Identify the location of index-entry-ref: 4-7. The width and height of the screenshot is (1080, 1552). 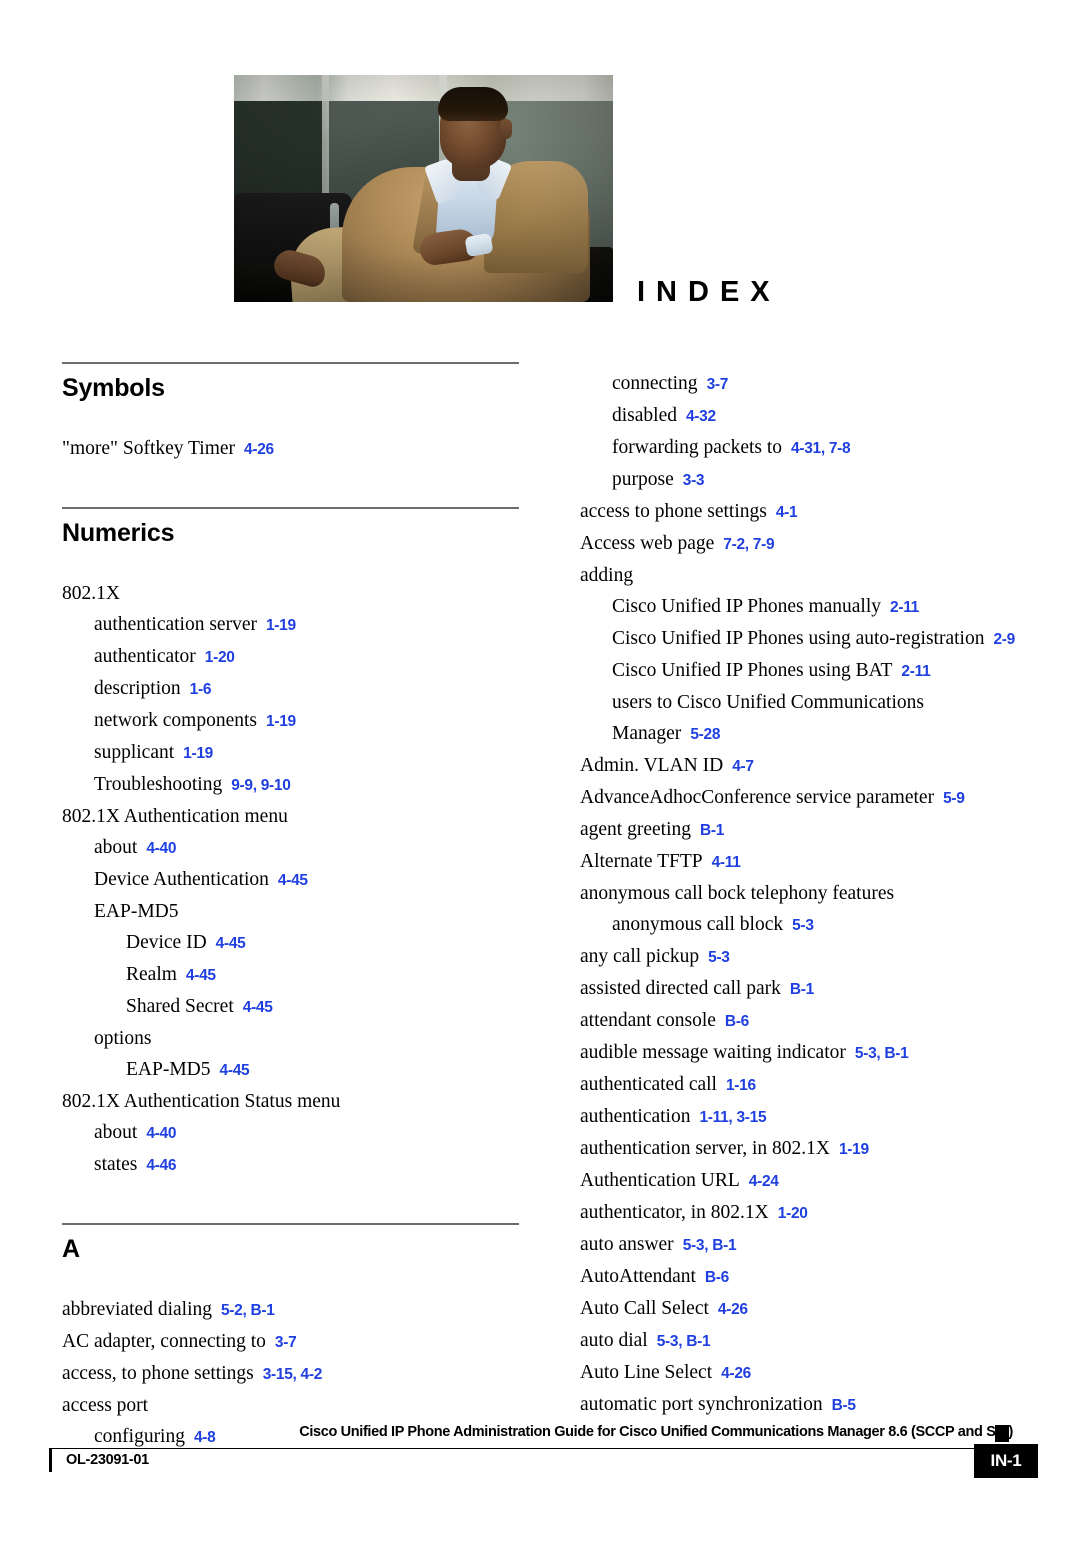
(743, 766).